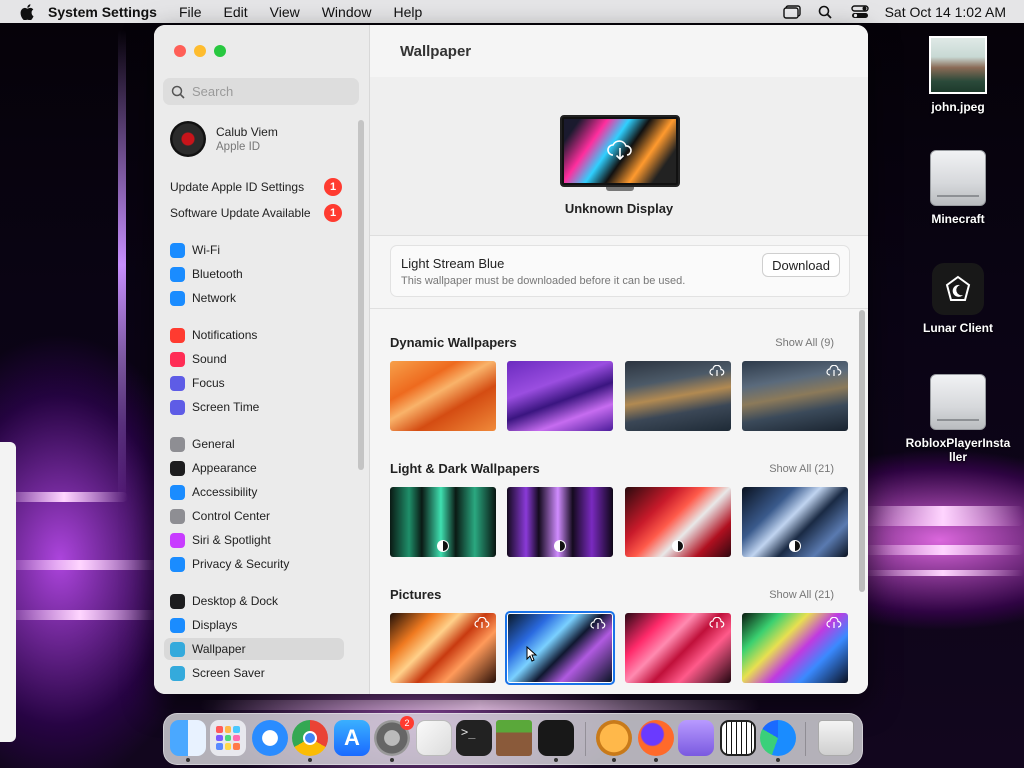 This screenshot has width=1024, height=768. What do you see at coordinates (717, 622) in the screenshot?
I see `cloud-download-icon` at bounding box center [717, 622].